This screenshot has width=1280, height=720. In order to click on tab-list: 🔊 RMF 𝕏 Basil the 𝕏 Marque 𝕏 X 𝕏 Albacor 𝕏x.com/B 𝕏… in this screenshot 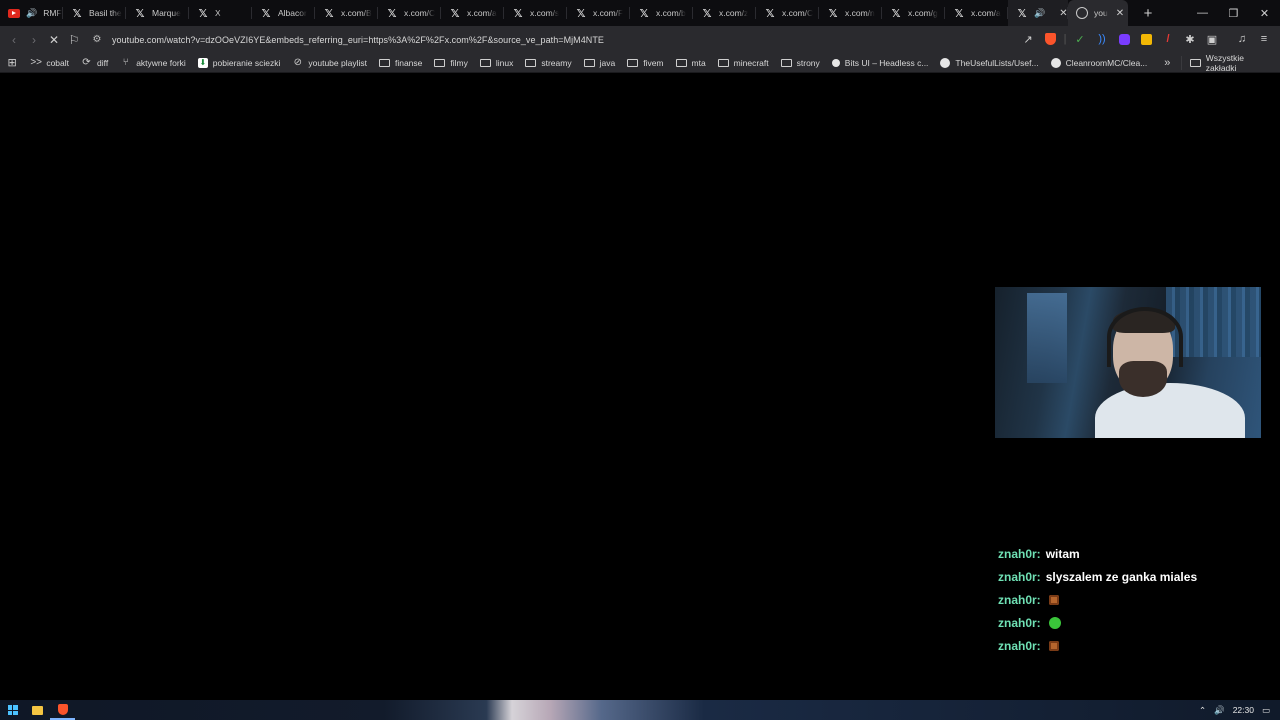, I will do `click(504, 13)`.